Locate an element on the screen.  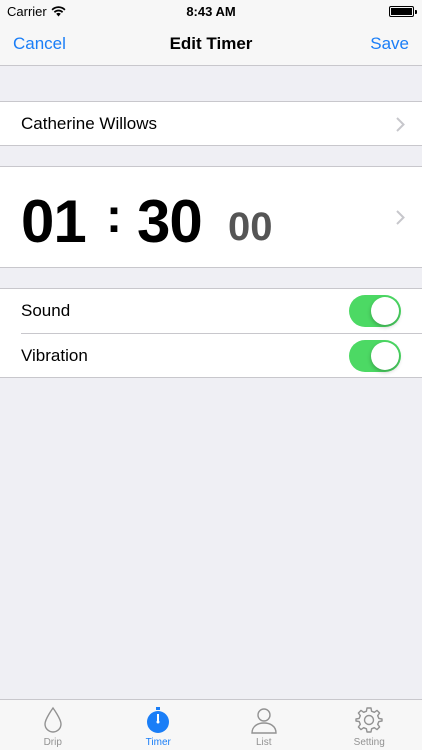
tab-bar: Drip Timer List Setting is located at coordinates (211, 724).